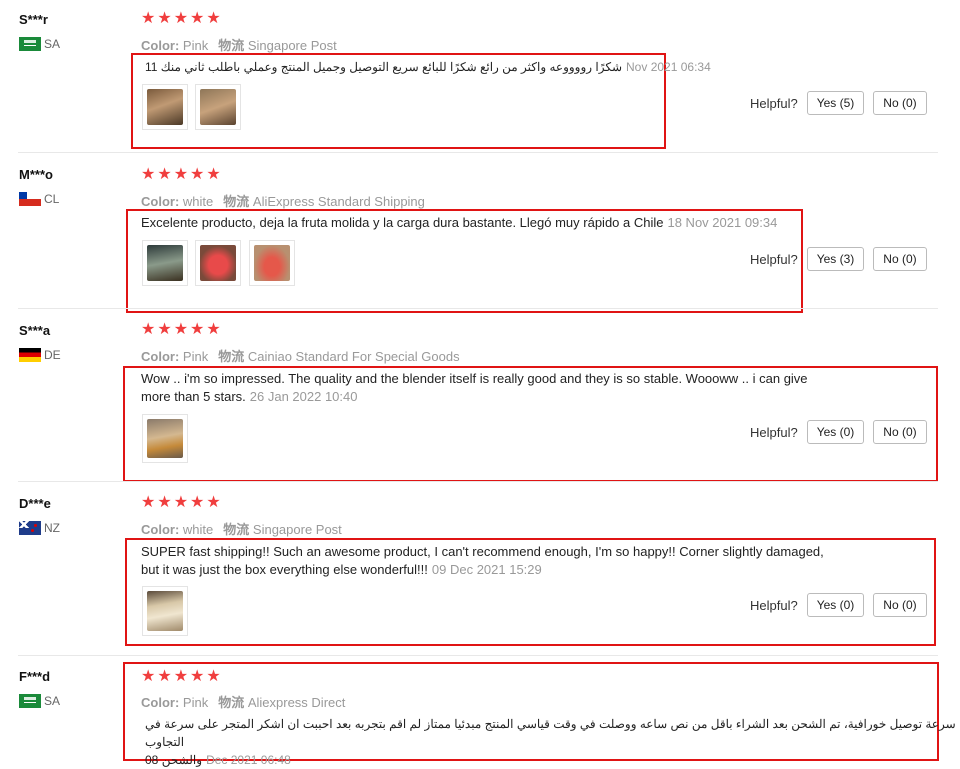 The height and width of the screenshot is (769, 960). Describe the element at coordinates (35, 330) in the screenshot. I see `reviewer-name: S***a` at that location.